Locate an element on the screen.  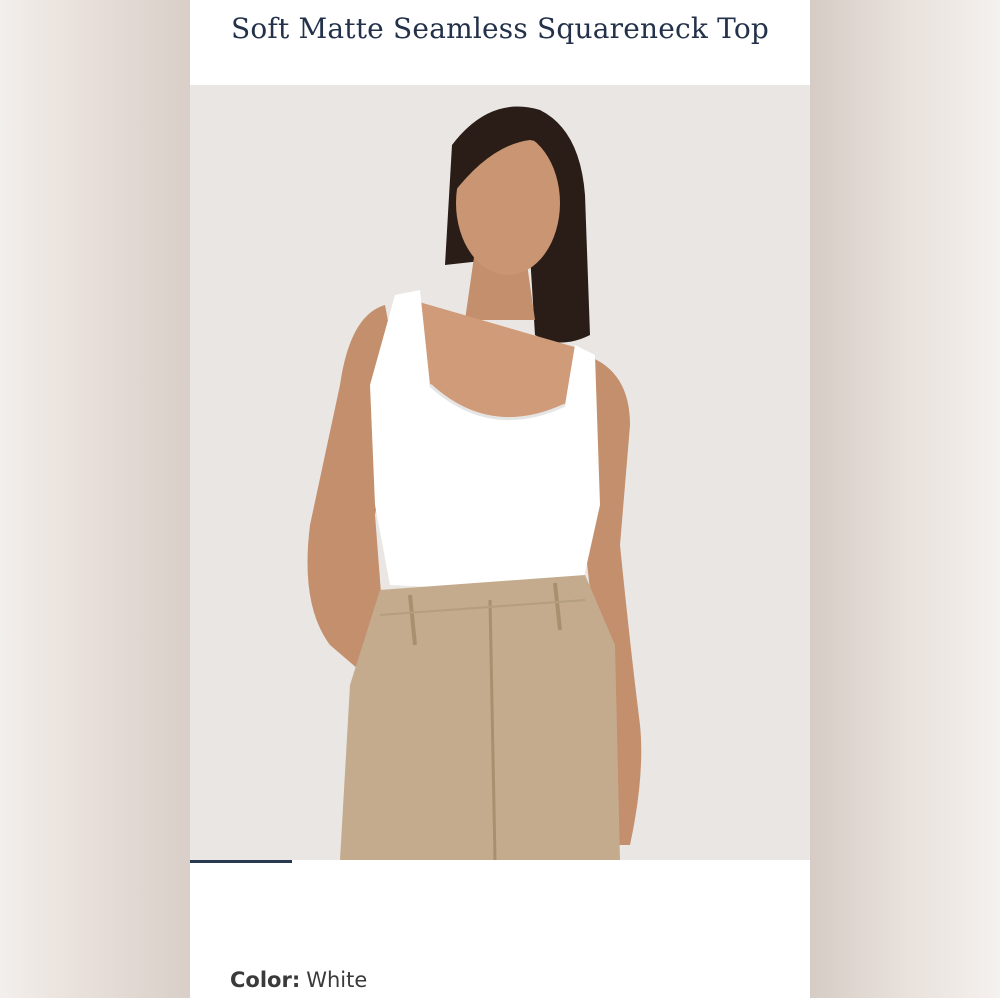
color-label: Color: is located at coordinates (265, 980).